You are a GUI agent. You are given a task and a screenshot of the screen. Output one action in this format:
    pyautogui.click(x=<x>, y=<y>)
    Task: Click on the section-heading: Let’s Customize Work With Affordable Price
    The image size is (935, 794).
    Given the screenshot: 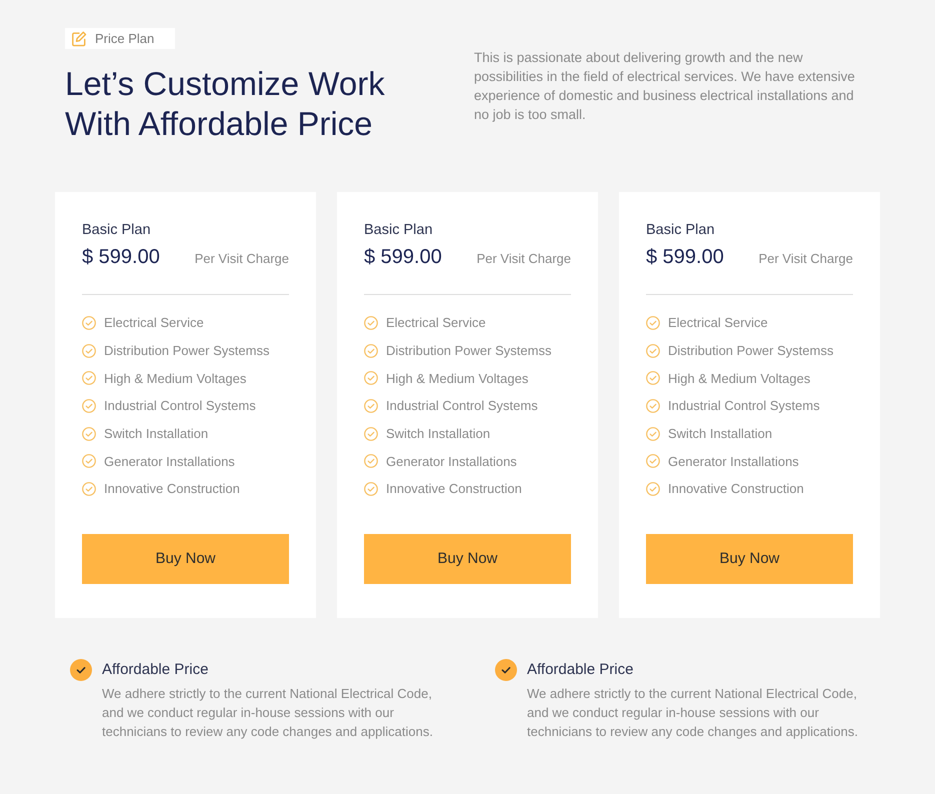 What is the action you would take?
    pyautogui.click(x=225, y=104)
    